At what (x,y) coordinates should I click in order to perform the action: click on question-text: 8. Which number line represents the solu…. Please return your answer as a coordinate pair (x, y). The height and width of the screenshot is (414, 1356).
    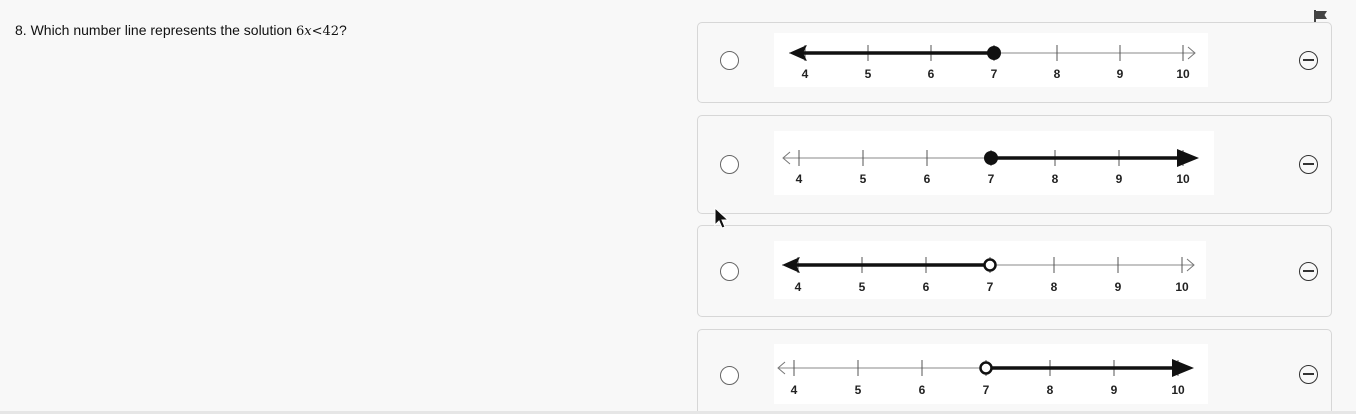
    Looking at the image, I should click on (181, 30).